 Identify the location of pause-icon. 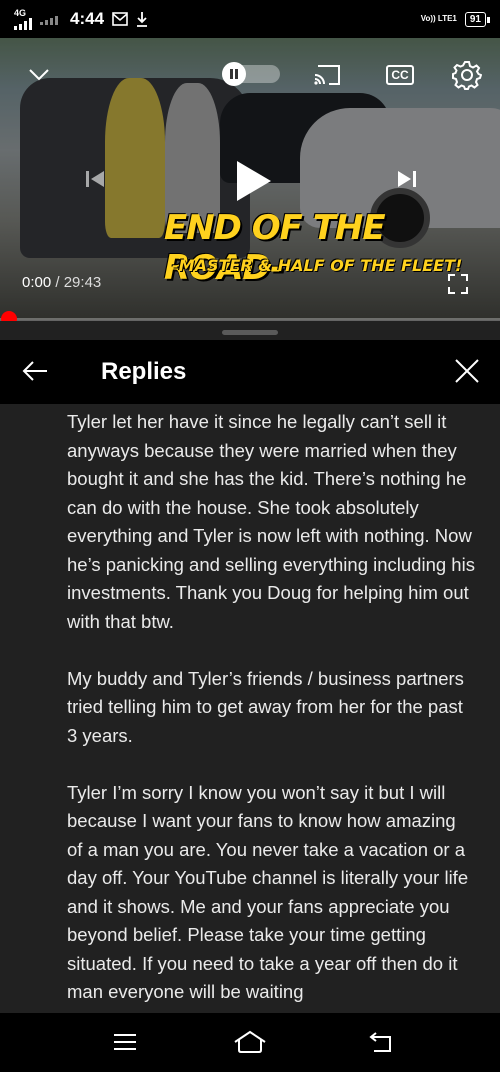
(234, 74).